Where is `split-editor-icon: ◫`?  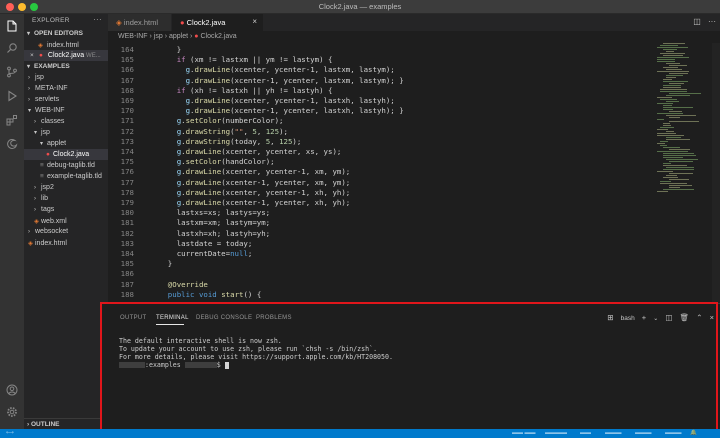 split-editor-icon: ◫ is located at coordinates (697, 21).